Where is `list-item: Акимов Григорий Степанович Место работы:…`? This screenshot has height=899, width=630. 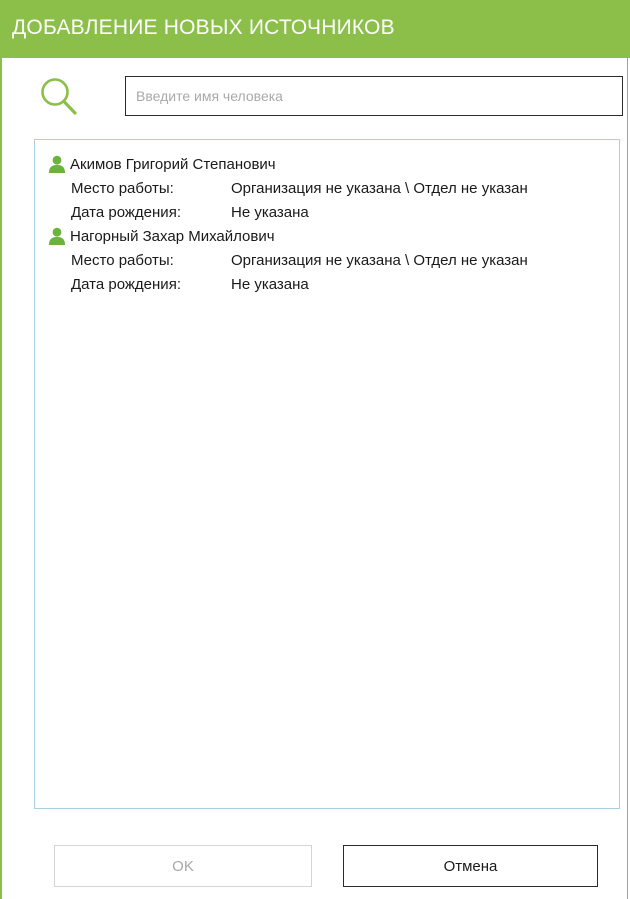
list-item: Акимов Григорий Степанович Место работы:… is located at coordinates (333, 188).